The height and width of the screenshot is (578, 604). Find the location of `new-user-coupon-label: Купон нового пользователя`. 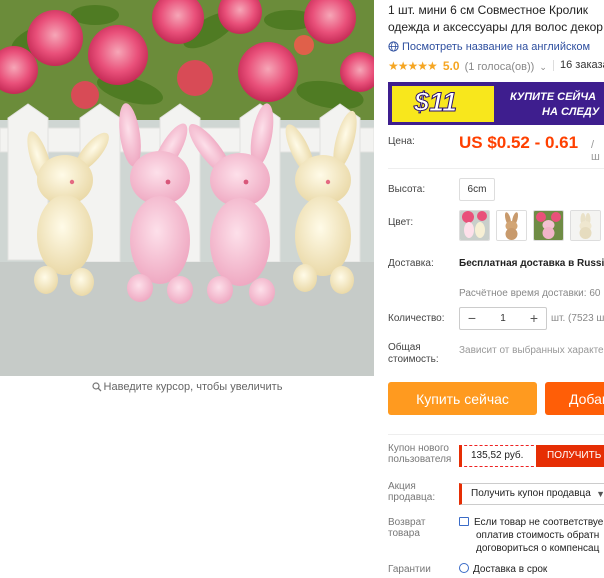

new-user-coupon-label: Купон нового пользователя is located at coordinates (419, 454).